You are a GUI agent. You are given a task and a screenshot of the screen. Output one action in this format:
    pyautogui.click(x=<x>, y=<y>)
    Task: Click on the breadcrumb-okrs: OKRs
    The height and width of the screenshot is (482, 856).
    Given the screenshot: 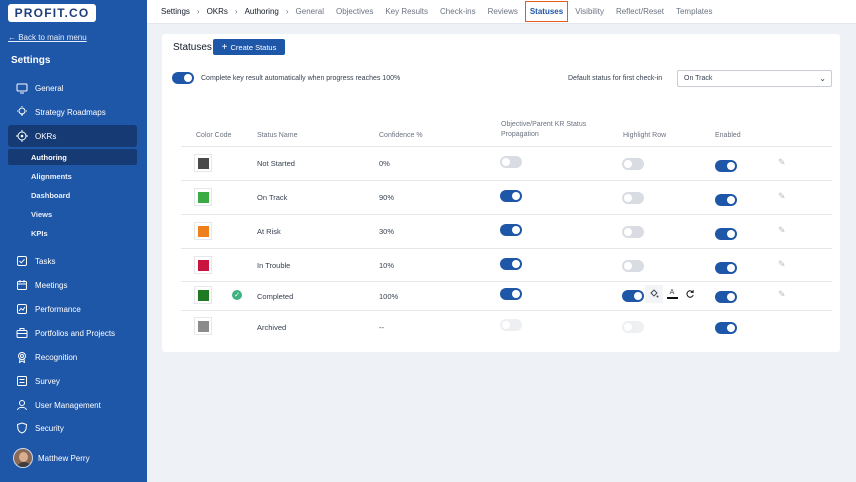 What is the action you would take?
    pyautogui.click(x=217, y=11)
    